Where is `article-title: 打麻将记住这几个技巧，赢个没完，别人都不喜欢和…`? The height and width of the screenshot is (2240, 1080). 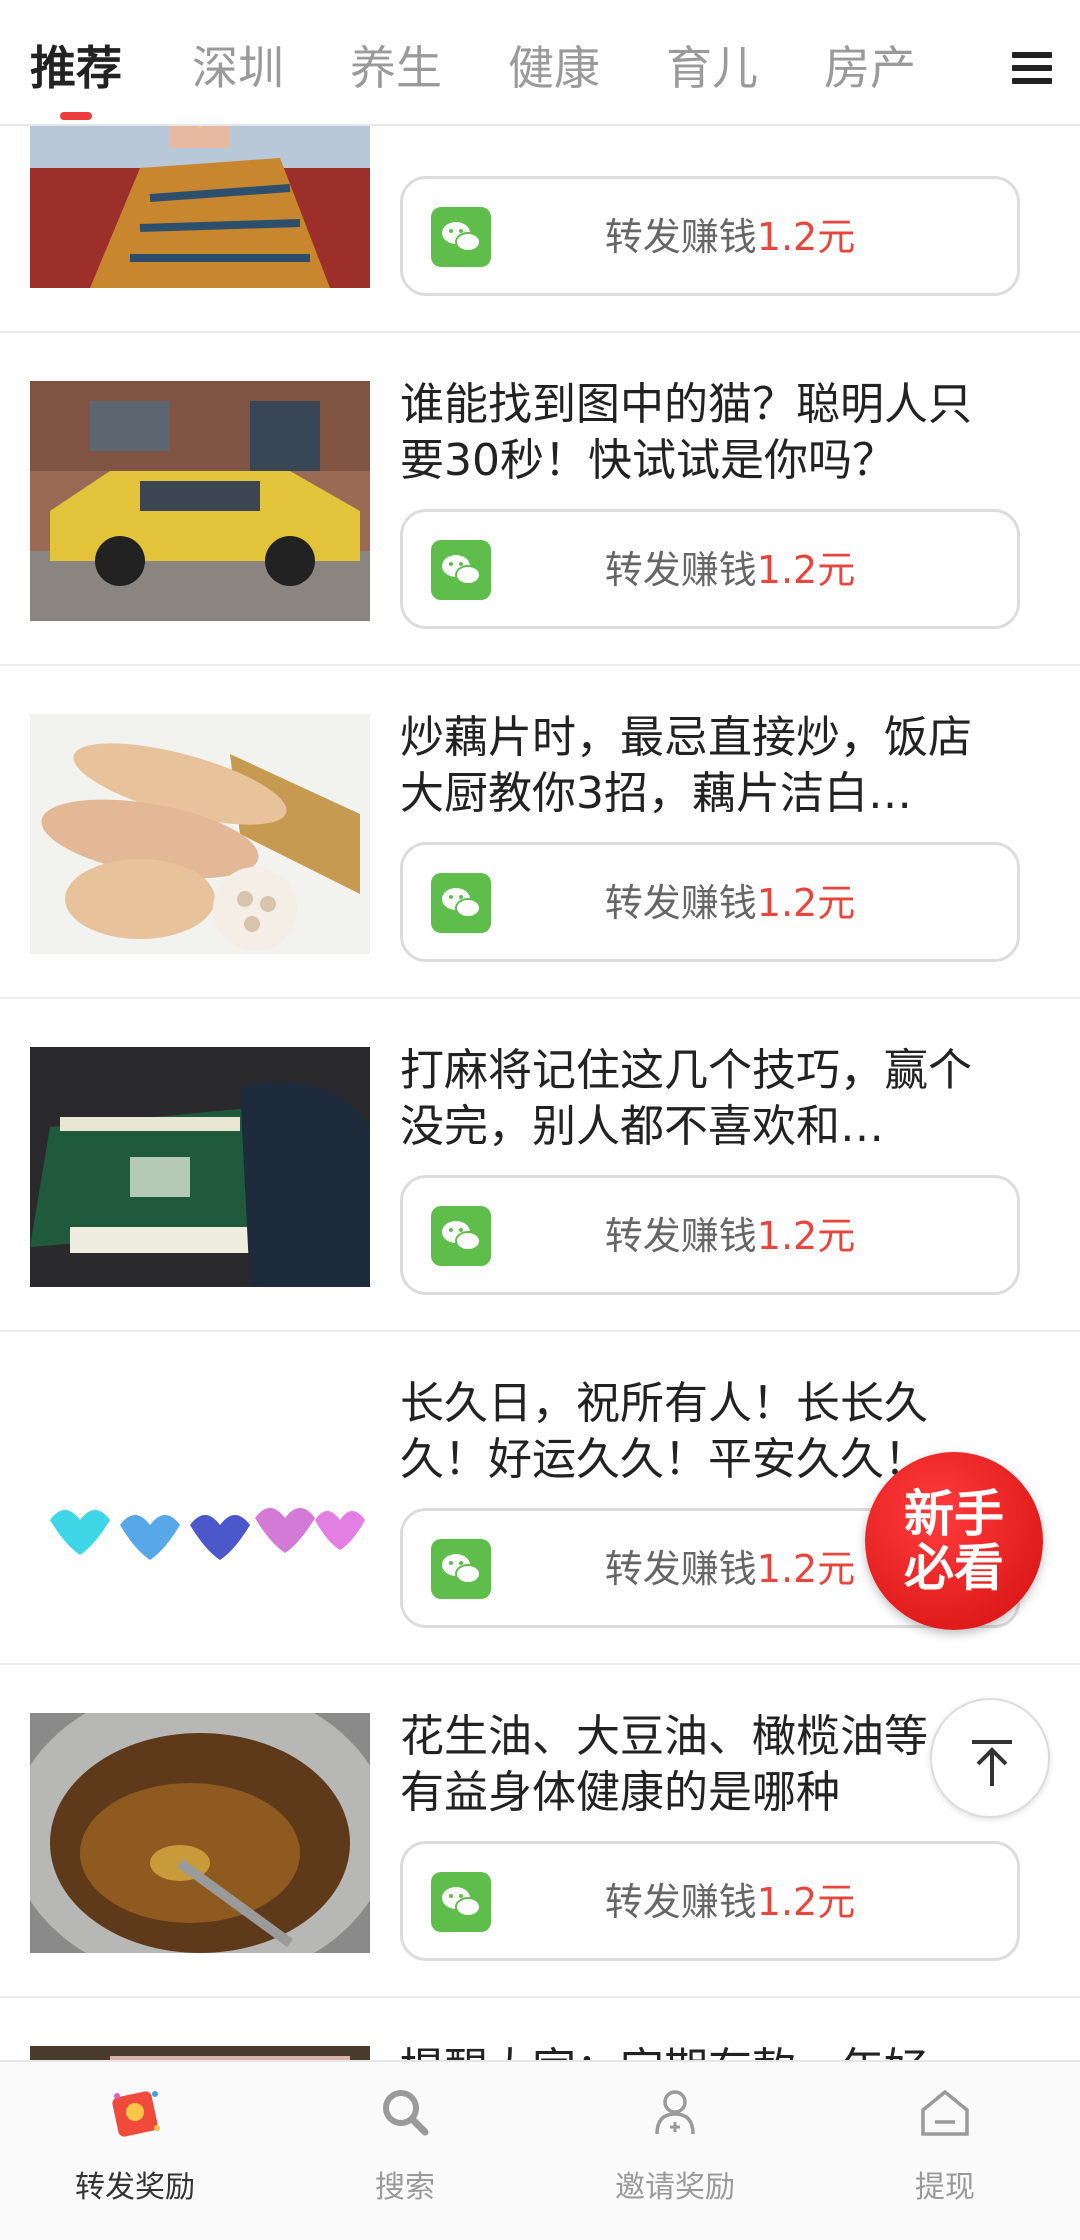
article-title: 打麻将记住这几个技巧，赢个没完，别人都不喜欢和… is located at coordinates (700, 1099).